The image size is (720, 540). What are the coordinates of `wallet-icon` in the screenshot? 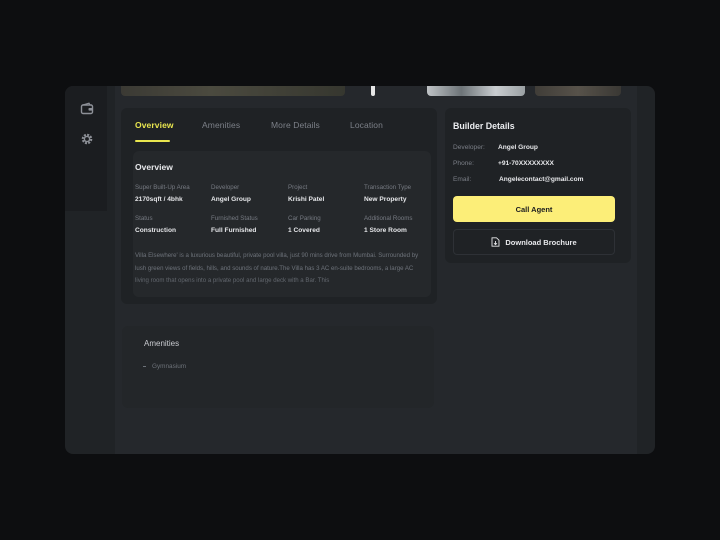 It's located at (87, 109).